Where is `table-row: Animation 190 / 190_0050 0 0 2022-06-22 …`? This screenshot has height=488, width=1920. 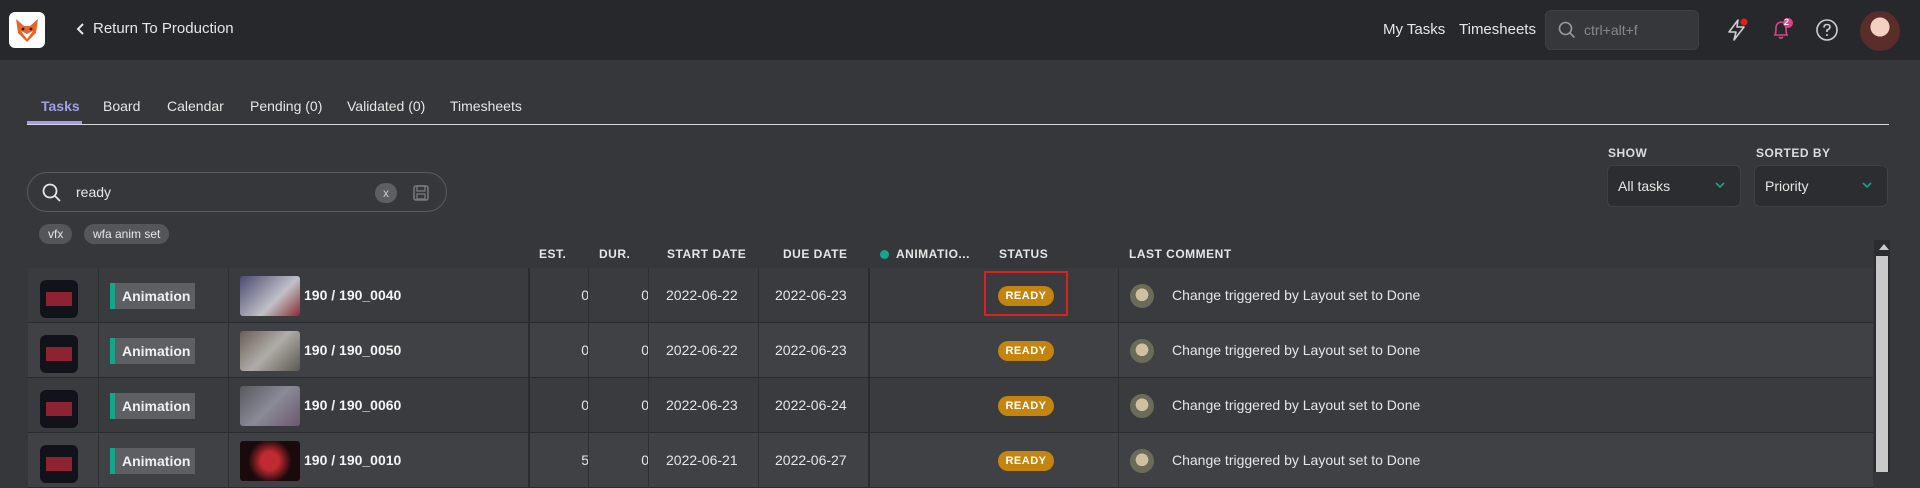 table-row: Animation 190 / 190_0050 0 0 2022-06-22 … is located at coordinates (950, 350).